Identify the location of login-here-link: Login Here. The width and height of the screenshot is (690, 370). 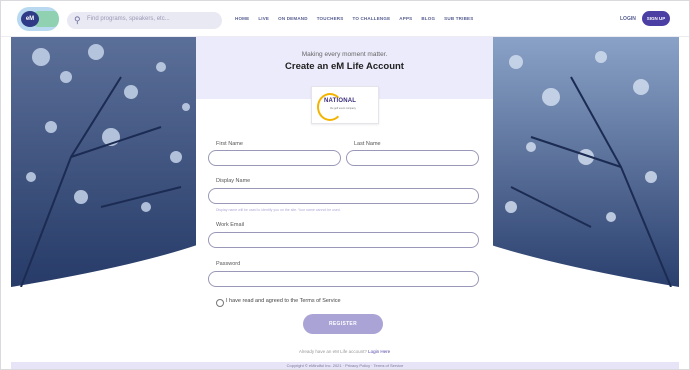
(379, 351).